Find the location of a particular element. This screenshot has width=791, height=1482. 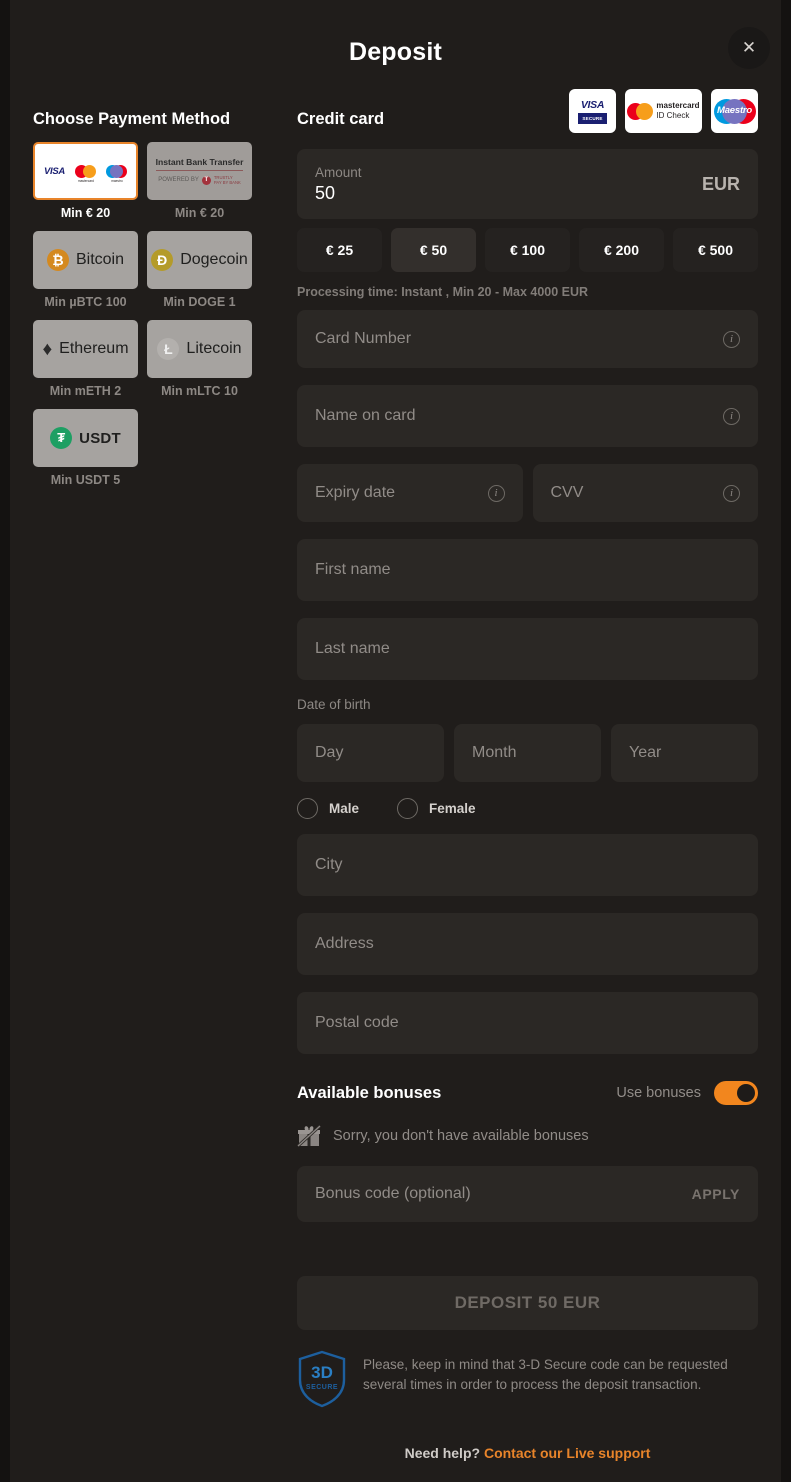

dob-day-field: Day is located at coordinates (370, 753).